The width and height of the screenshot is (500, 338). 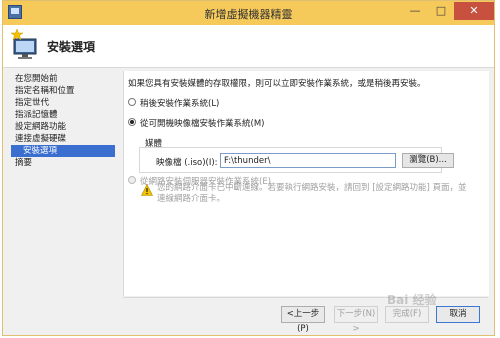 What do you see at coordinates (65, 79) in the screenshot?
I see `step-before-you-begin: 在您開始前` at bounding box center [65, 79].